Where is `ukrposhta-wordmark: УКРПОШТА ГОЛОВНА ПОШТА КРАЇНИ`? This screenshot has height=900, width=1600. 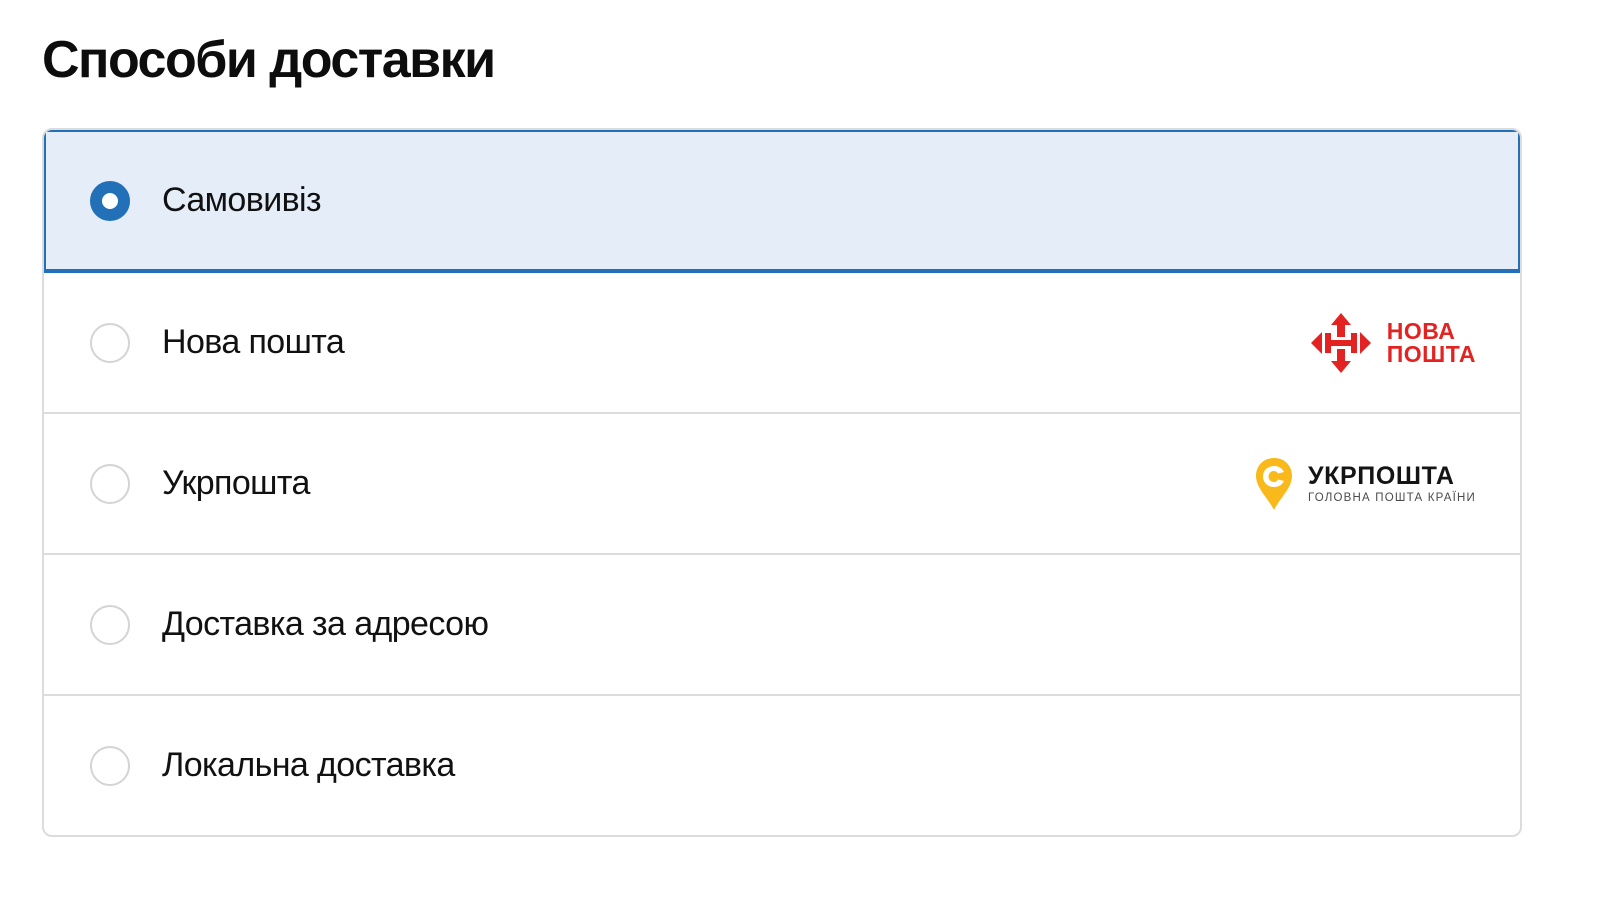 ukrposhta-wordmark: УКРПОШТА ГОЛОВНА ПОШТА КРАЇНИ is located at coordinates (1392, 484).